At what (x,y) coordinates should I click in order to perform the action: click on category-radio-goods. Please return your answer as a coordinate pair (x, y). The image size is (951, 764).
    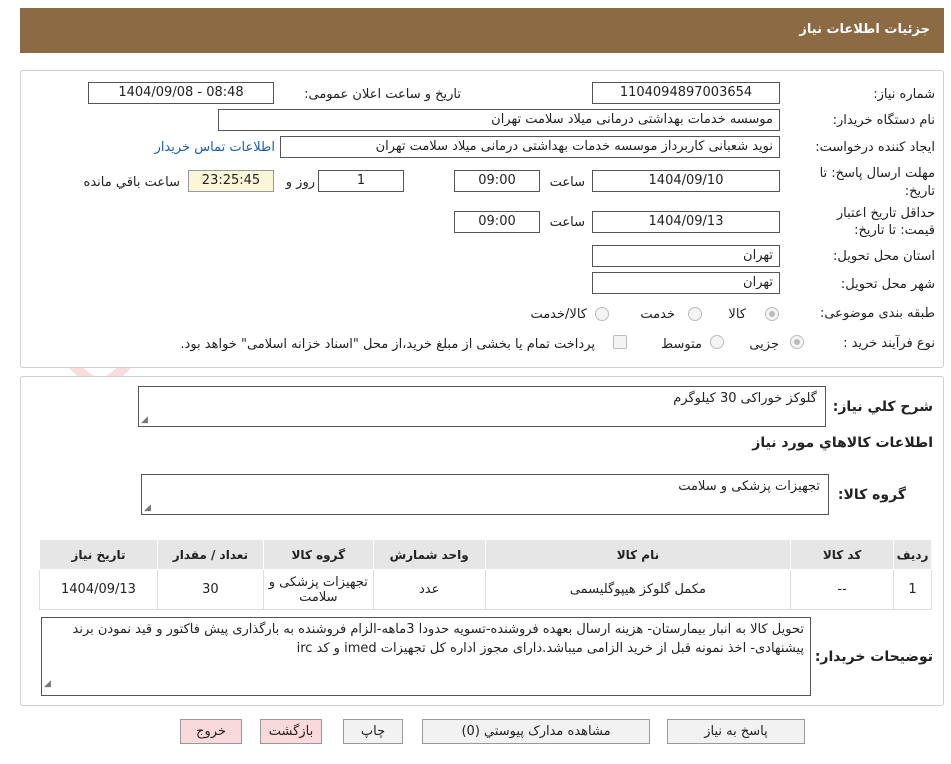
    Looking at the image, I should click on (772, 314).